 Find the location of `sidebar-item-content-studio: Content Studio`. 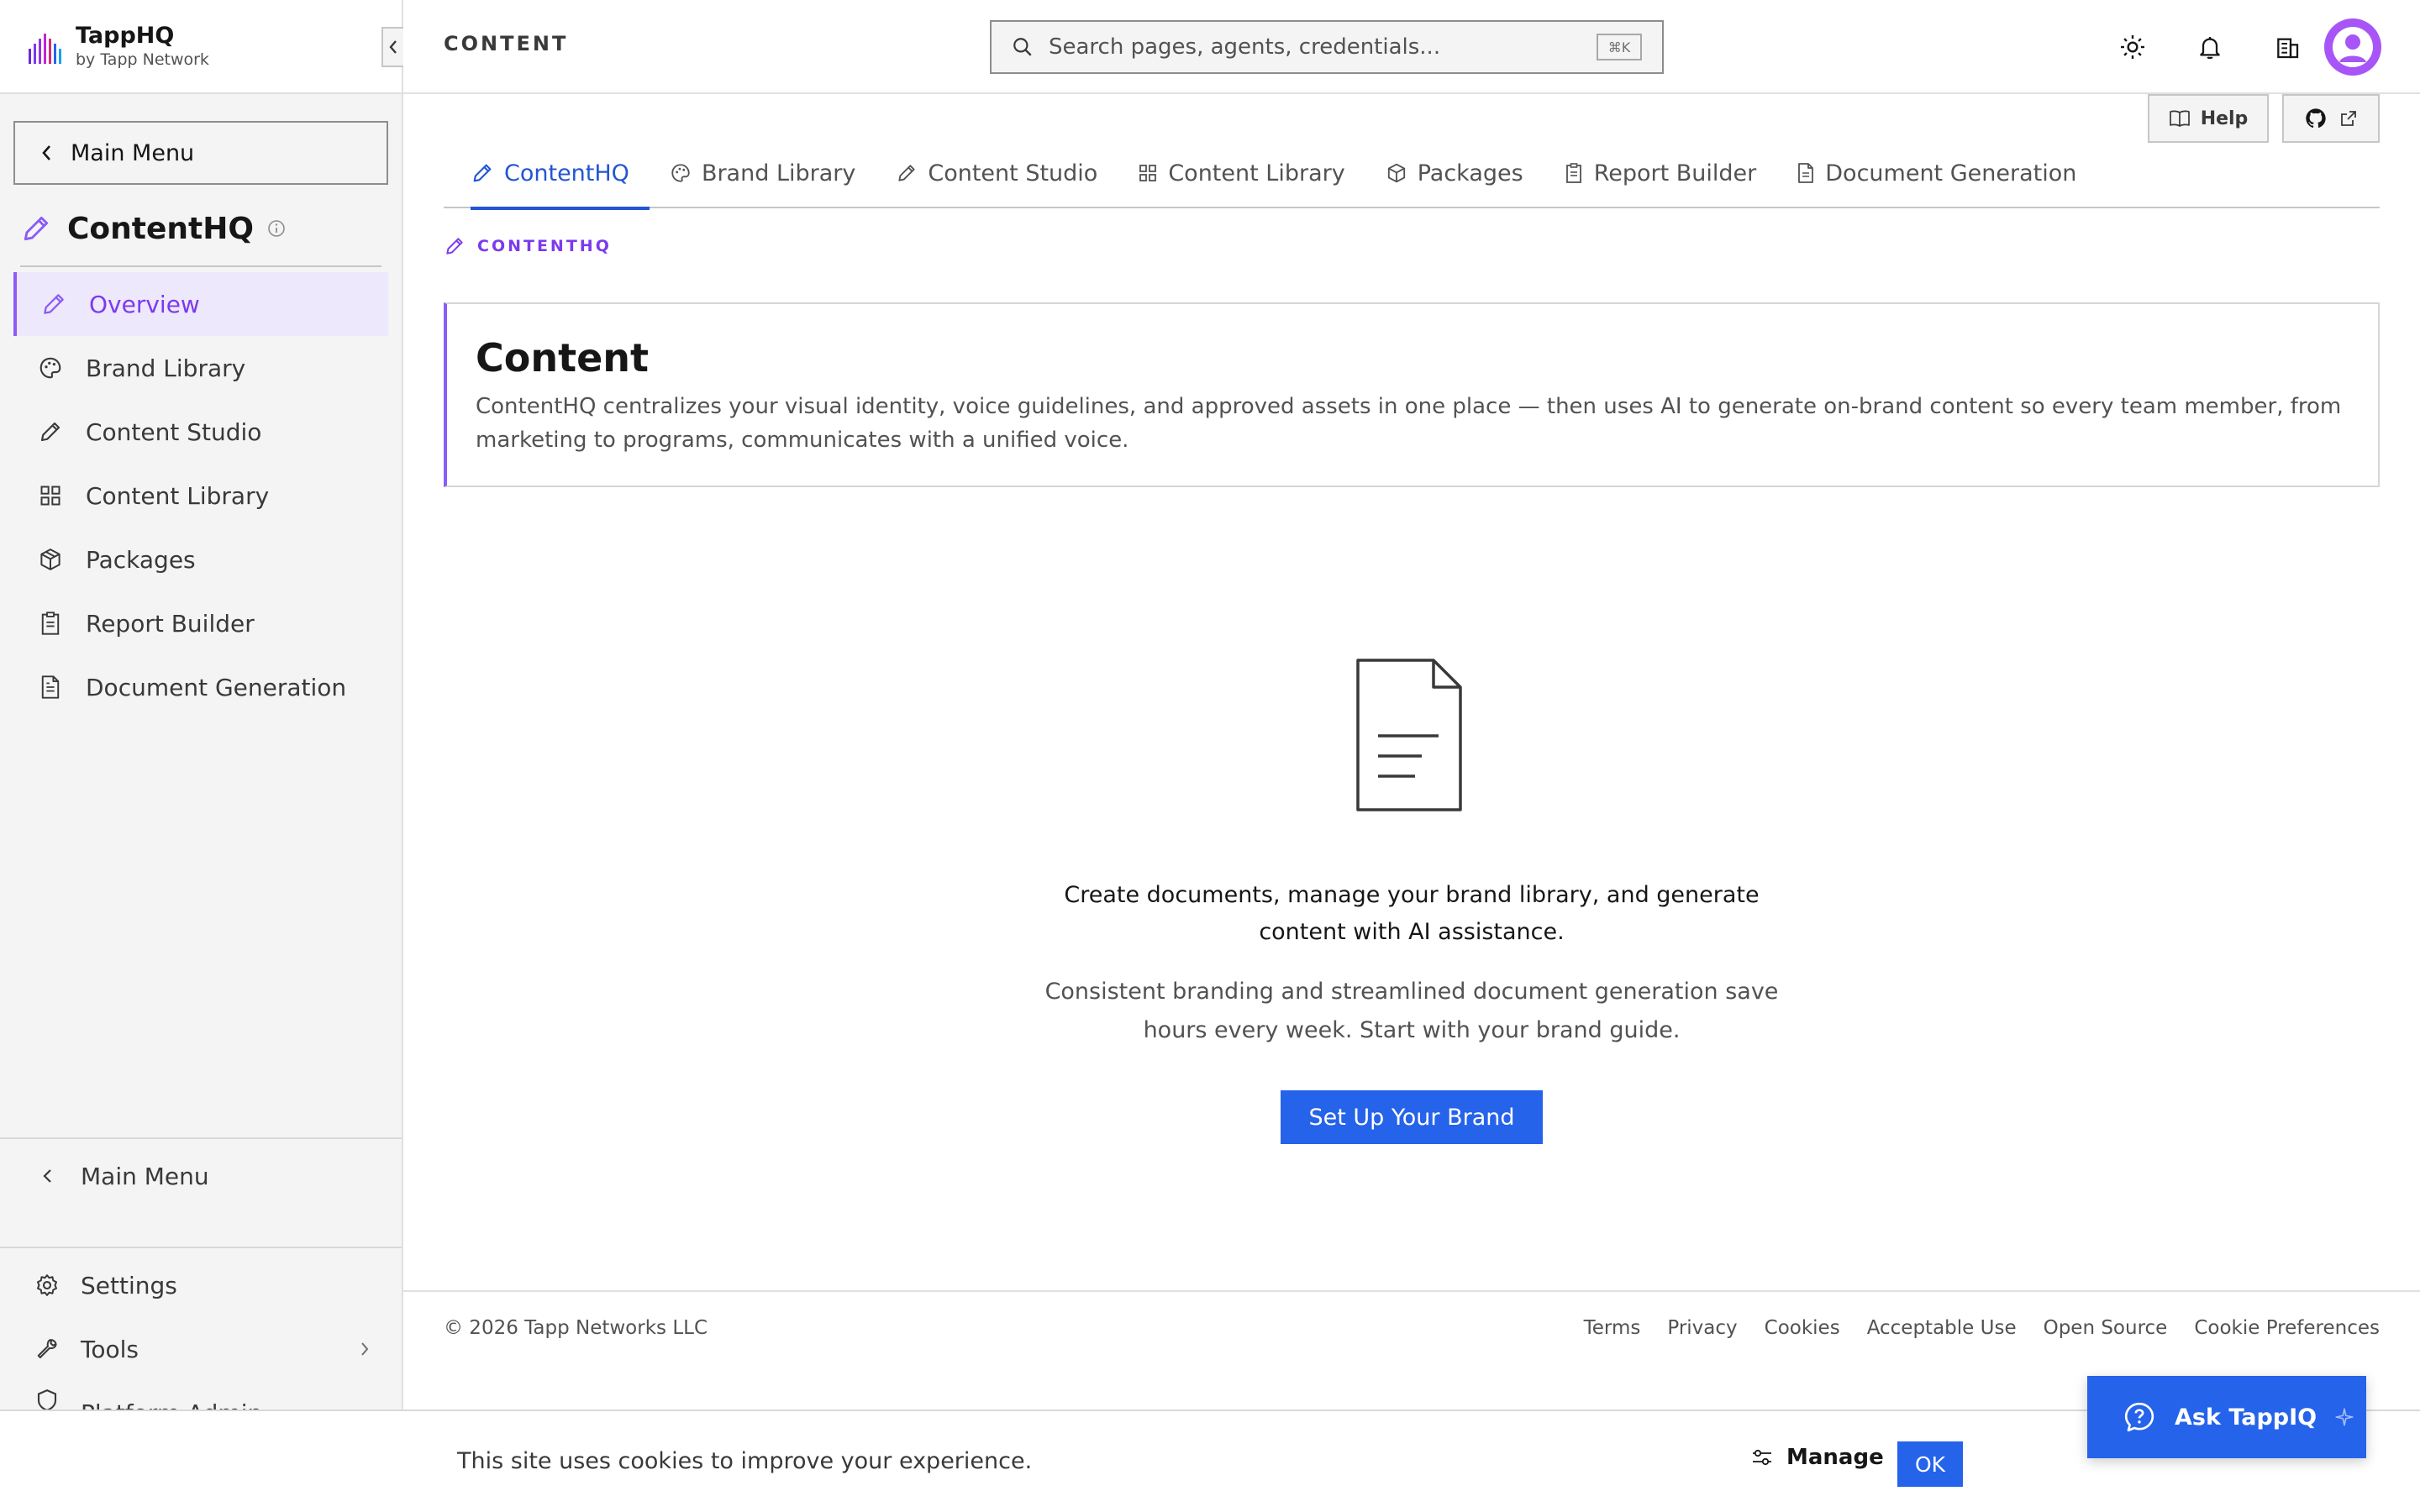

sidebar-item-content-studio: Content Studio is located at coordinates (200, 432).